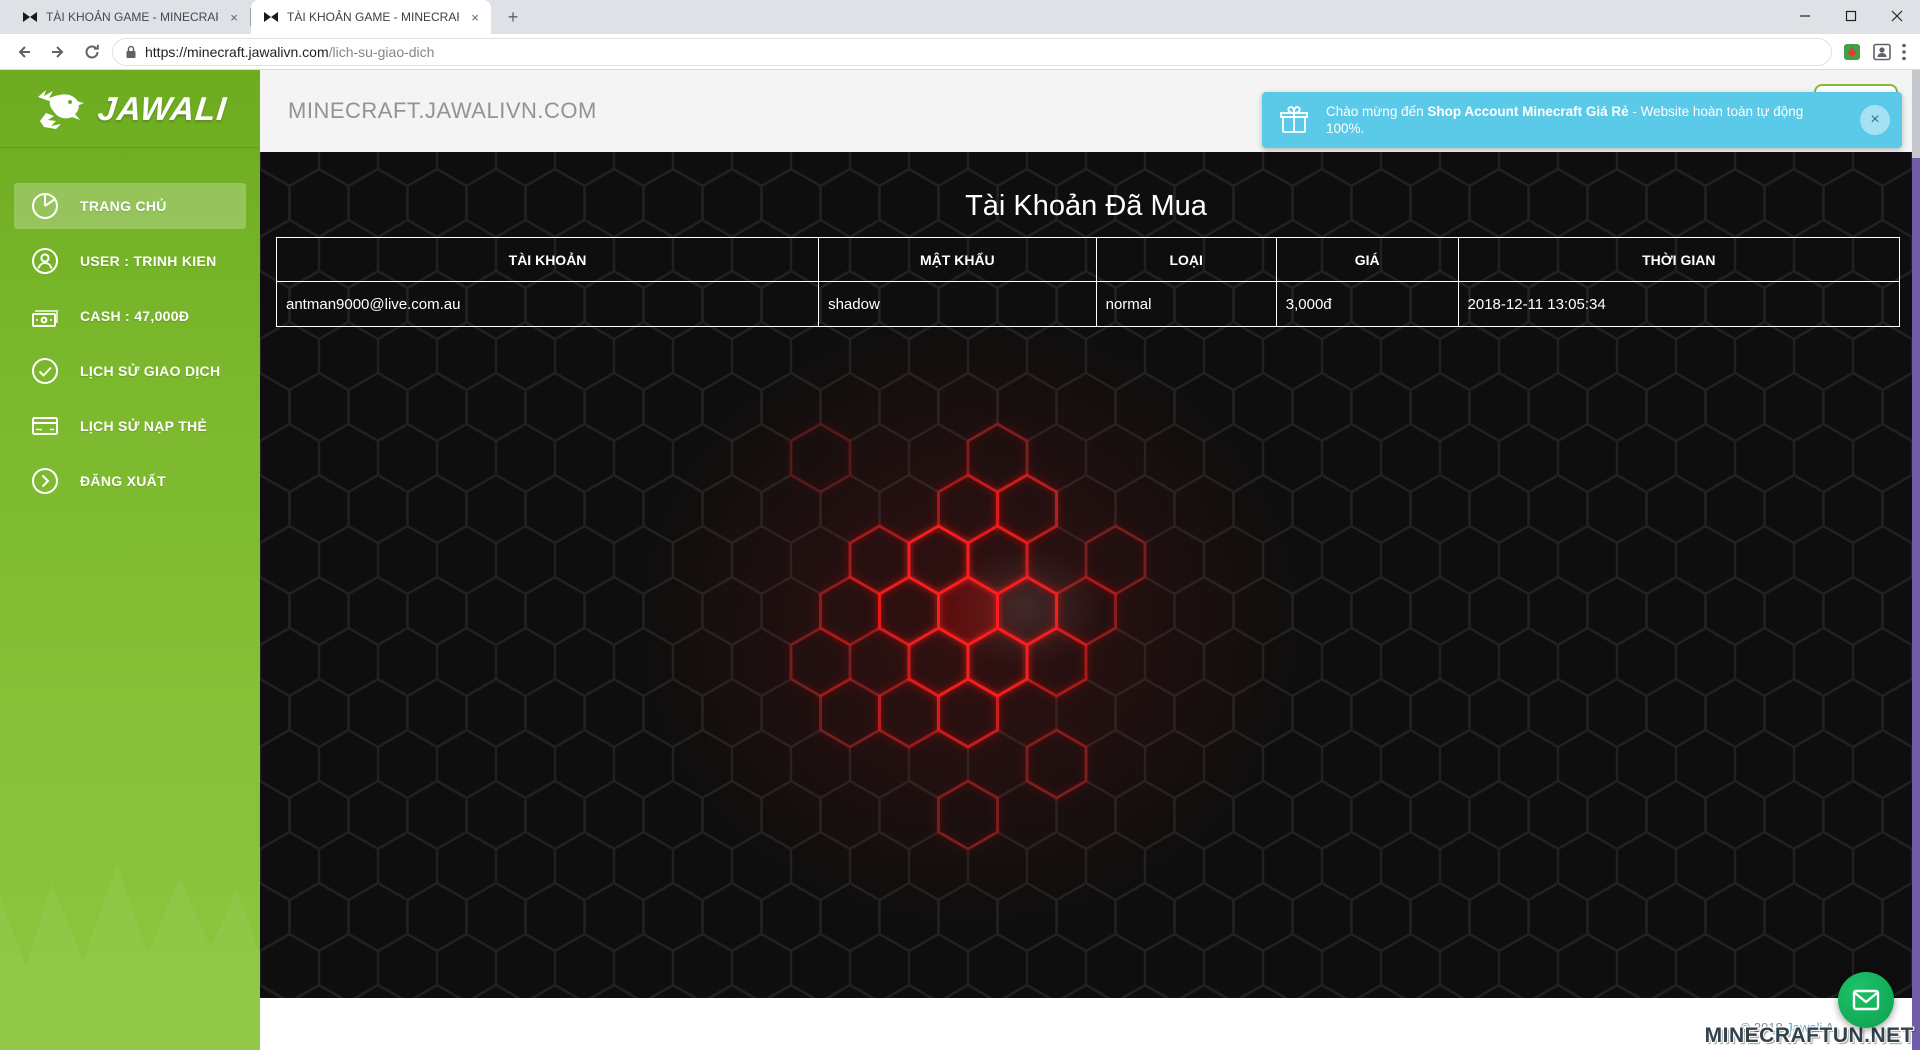  What do you see at coordinates (547, 304) in the screenshot?
I see `cell-account: antman9000@live.com.au` at bounding box center [547, 304].